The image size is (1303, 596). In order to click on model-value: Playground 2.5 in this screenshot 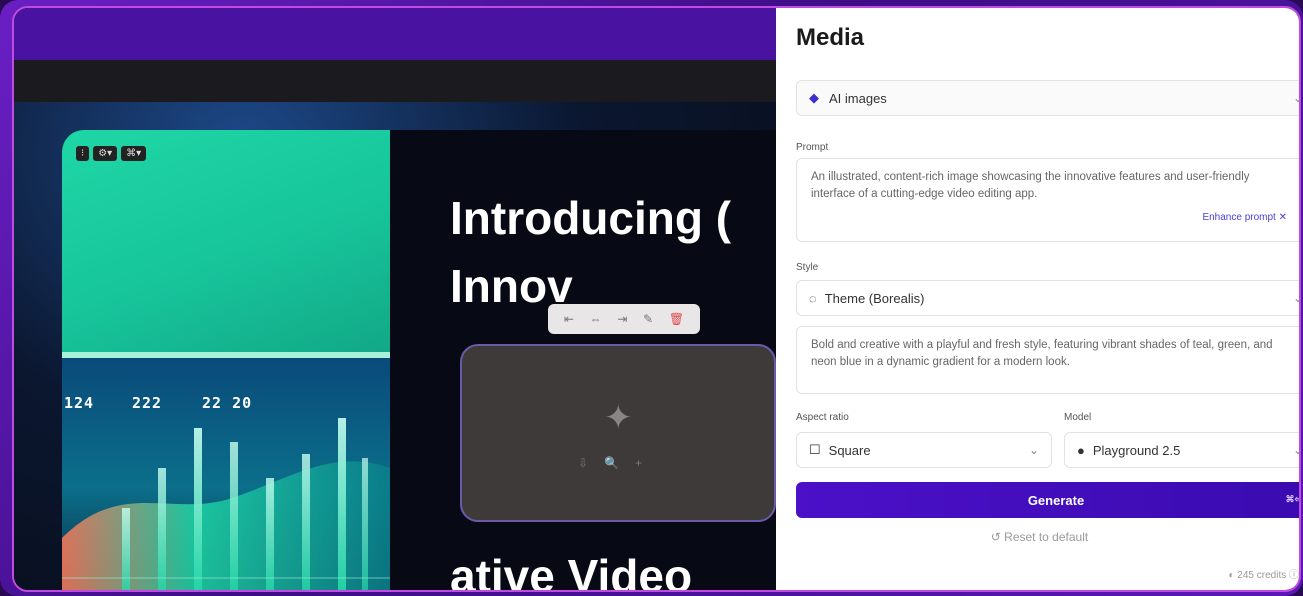, I will do `click(1136, 450)`.